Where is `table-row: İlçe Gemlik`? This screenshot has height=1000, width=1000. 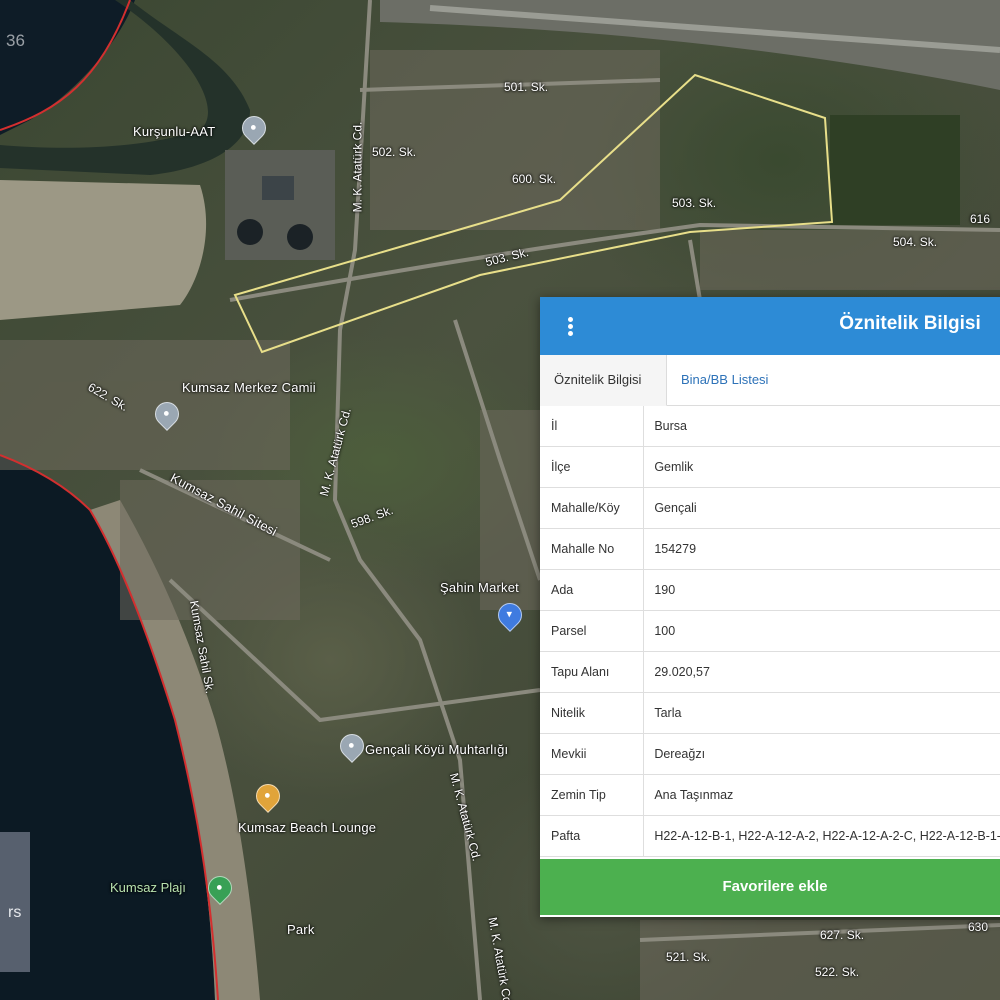 table-row: İlçe Gemlik is located at coordinates (770, 467).